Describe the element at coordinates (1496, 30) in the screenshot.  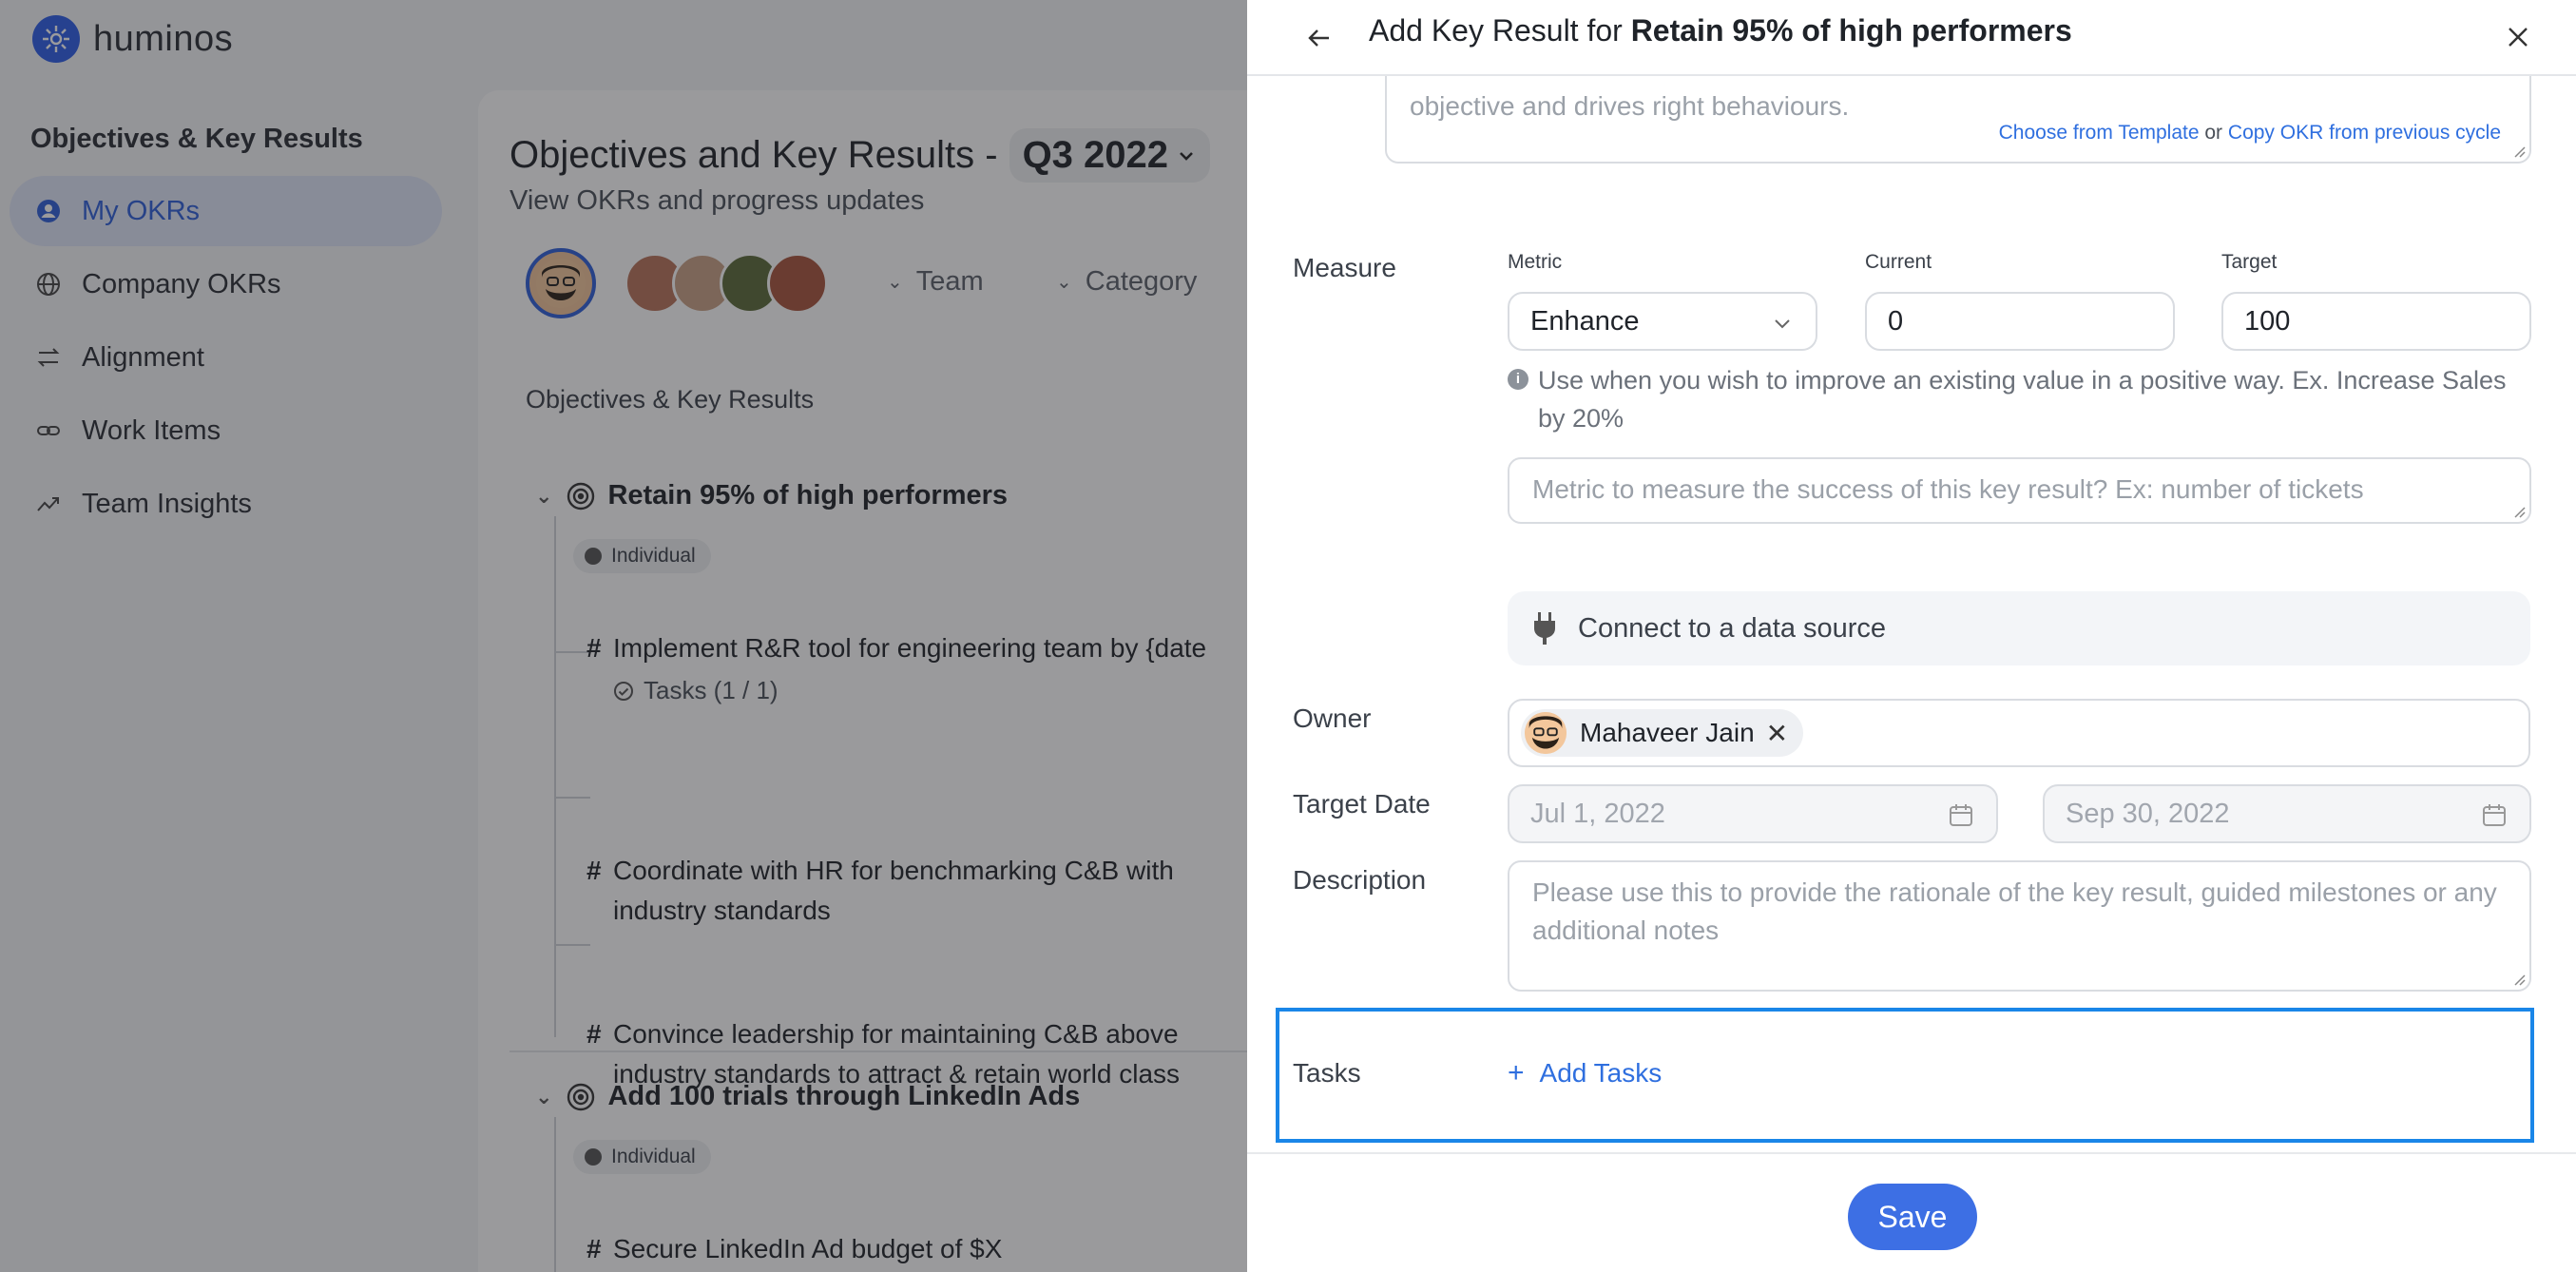
I see `drawer-title-prefix: Add Key Result for` at that location.